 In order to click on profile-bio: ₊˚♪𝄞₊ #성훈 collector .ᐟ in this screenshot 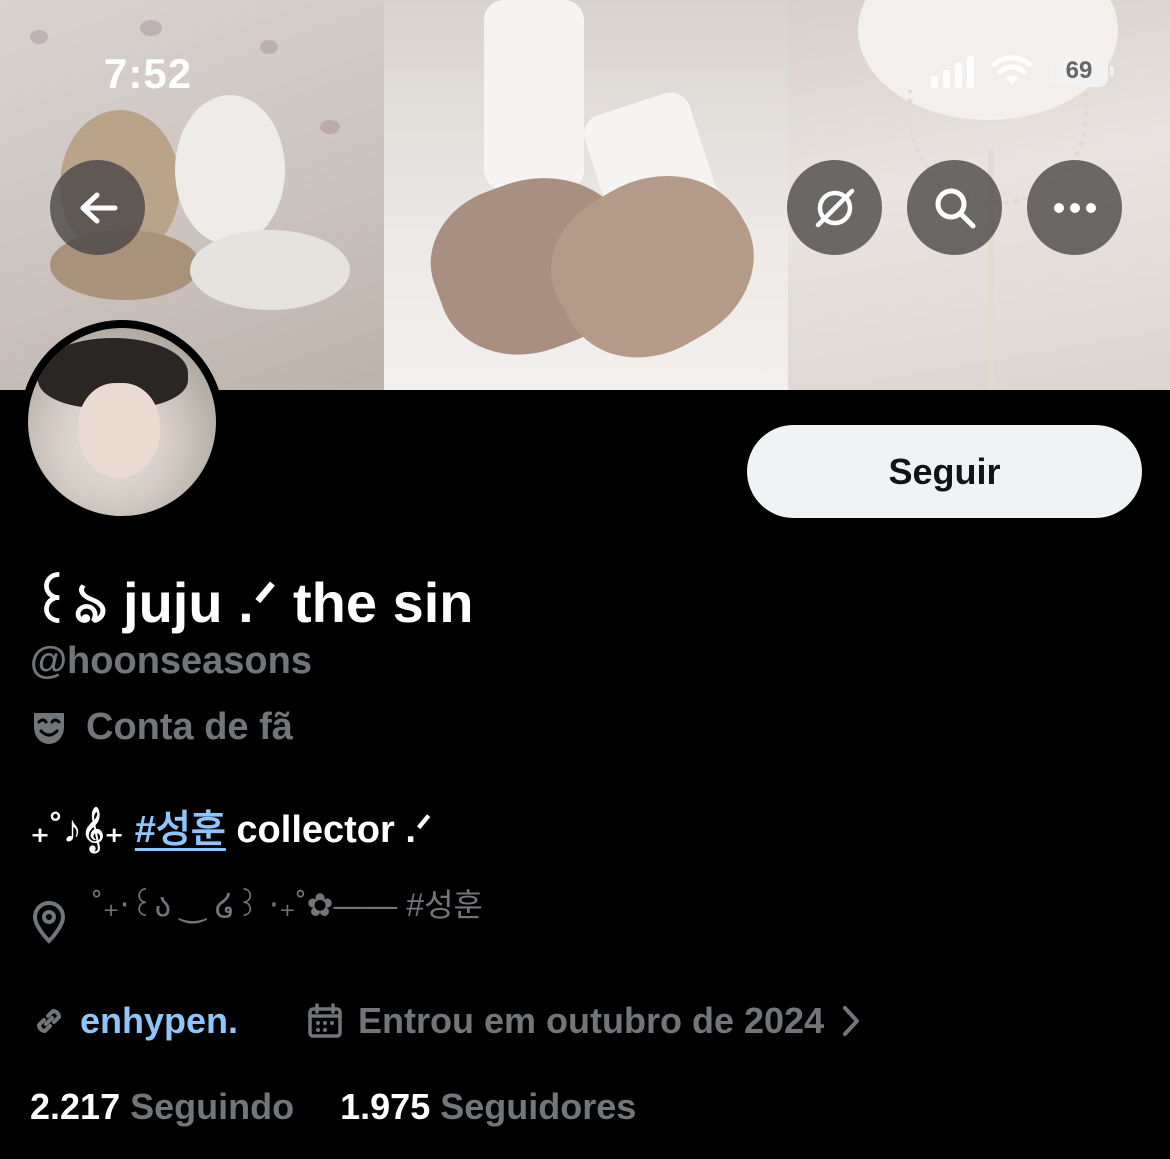, I will do `click(231, 825)`.